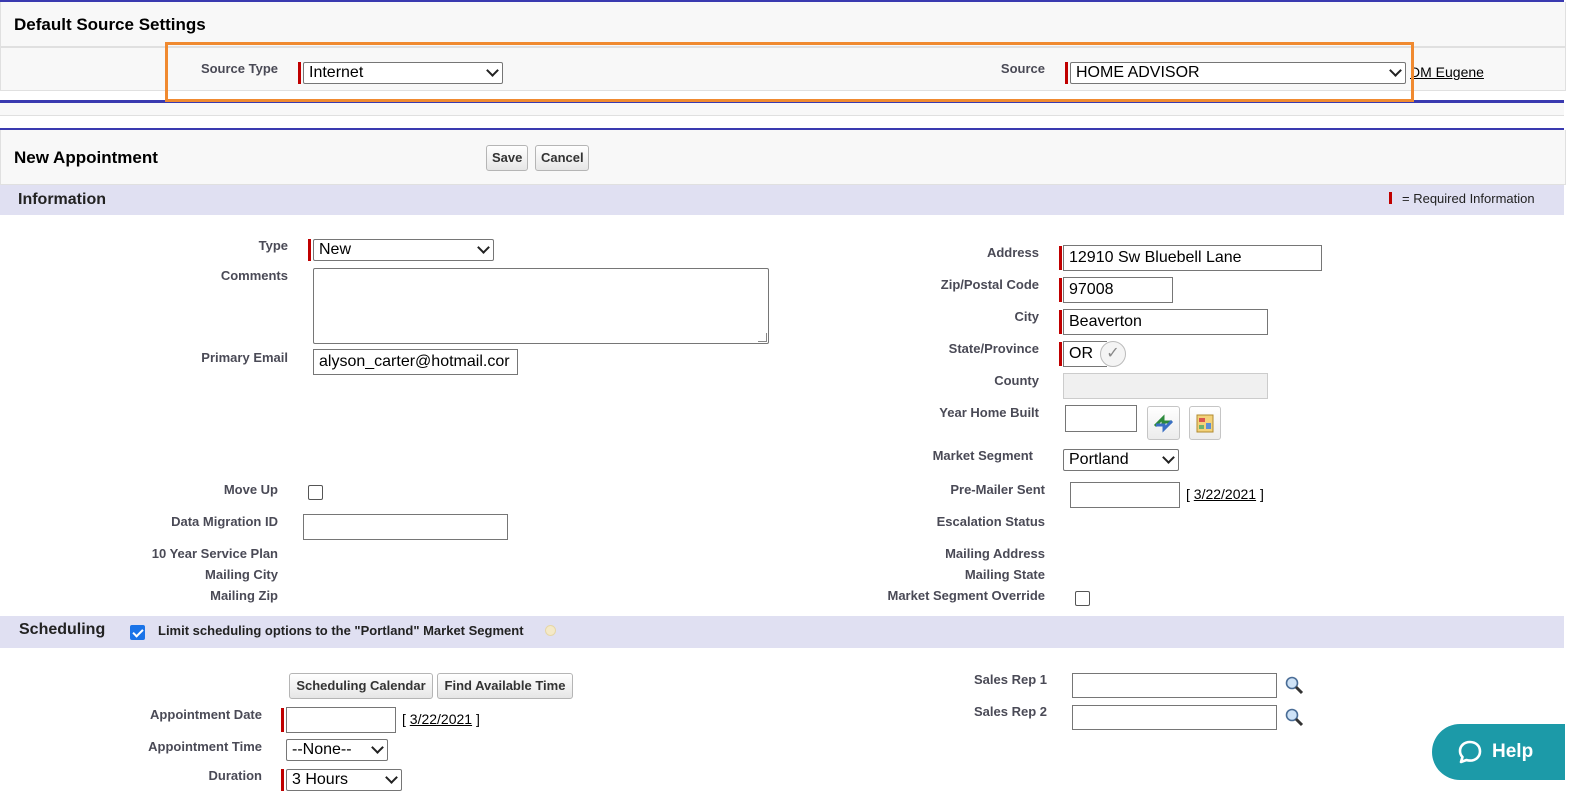 The height and width of the screenshot is (799, 1574). What do you see at coordinates (361, 686) in the screenshot?
I see `scheduling-calendar-button: Scheduling Calendar` at bounding box center [361, 686].